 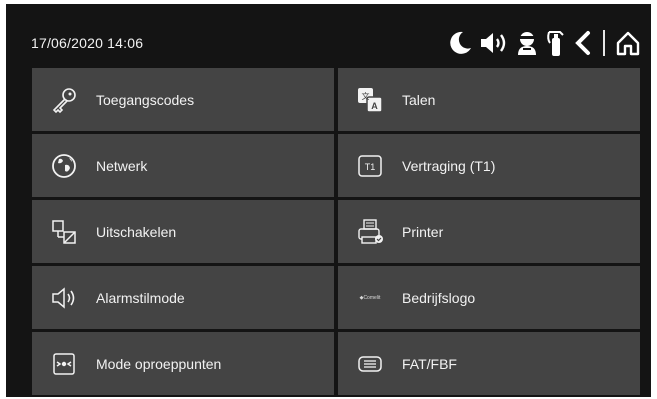 I want to click on speaker-mute-icon, so click(x=64, y=298).